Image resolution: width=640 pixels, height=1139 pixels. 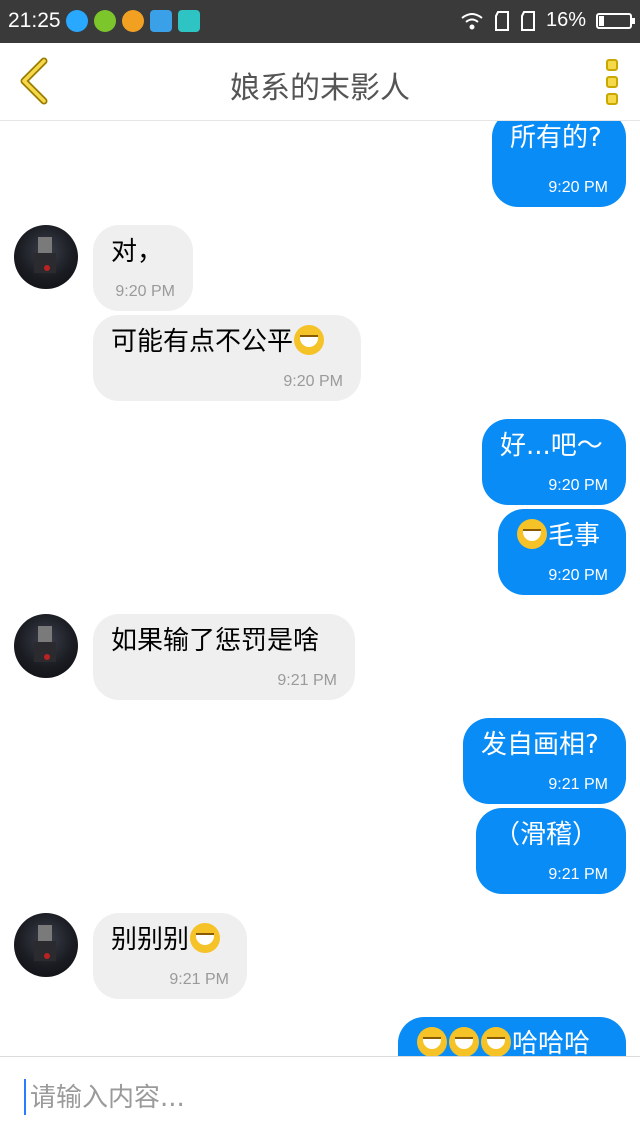 What do you see at coordinates (556, 138) in the screenshot?
I see `message-text: 所有的?` at bounding box center [556, 138].